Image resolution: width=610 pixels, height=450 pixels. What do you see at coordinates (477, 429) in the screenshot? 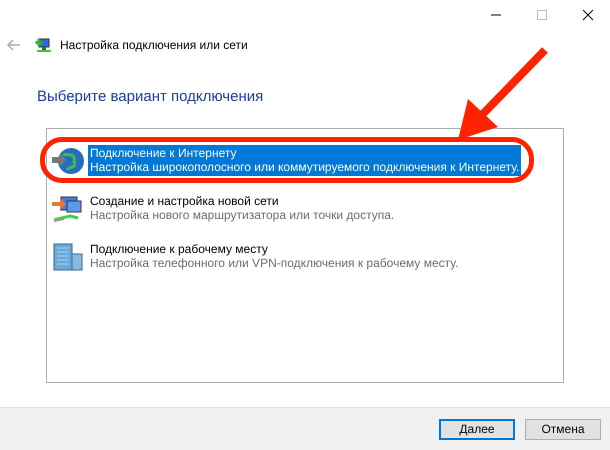
I see `next-button: Далее` at bounding box center [477, 429].